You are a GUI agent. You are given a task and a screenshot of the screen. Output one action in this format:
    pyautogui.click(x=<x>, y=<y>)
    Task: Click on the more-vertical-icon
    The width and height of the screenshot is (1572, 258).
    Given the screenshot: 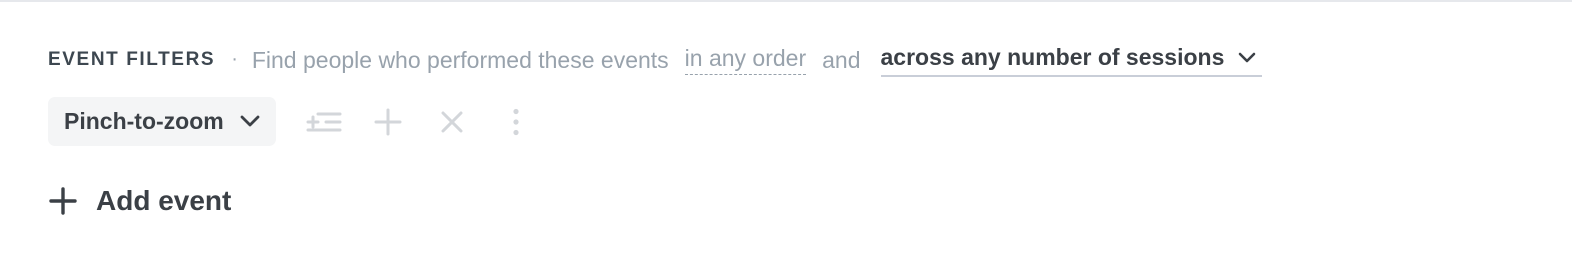 What is the action you would take?
    pyautogui.click(x=516, y=122)
    